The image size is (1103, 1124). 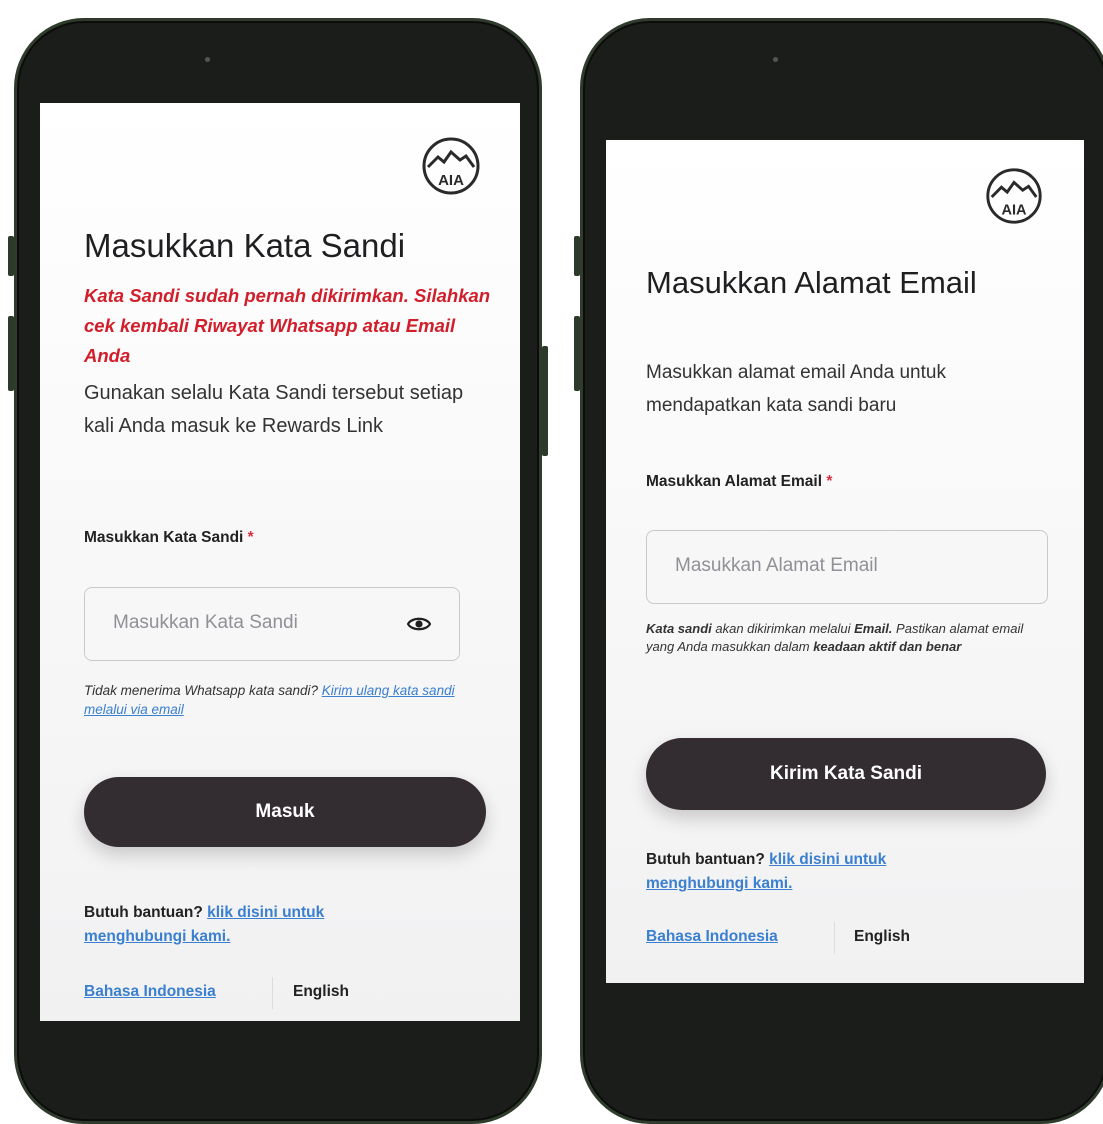 What do you see at coordinates (205, 622) in the screenshot?
I see `password-placeholder: Masukkan Kata Sandi` at bounding box center [205, 622].